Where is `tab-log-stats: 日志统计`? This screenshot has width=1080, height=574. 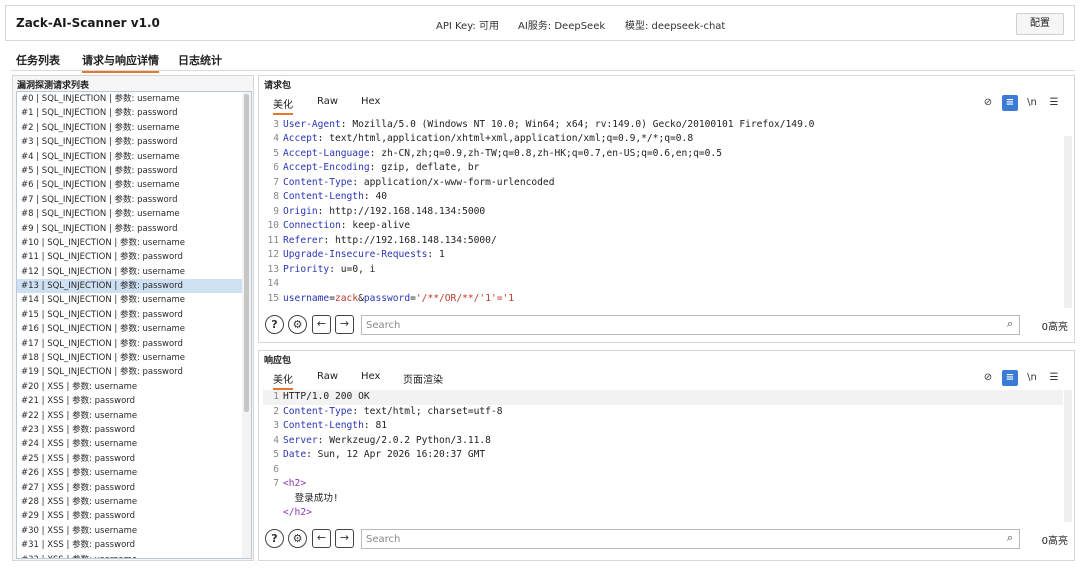 tab-log-stats: 日志统计 is located at coordinates (200, 61).